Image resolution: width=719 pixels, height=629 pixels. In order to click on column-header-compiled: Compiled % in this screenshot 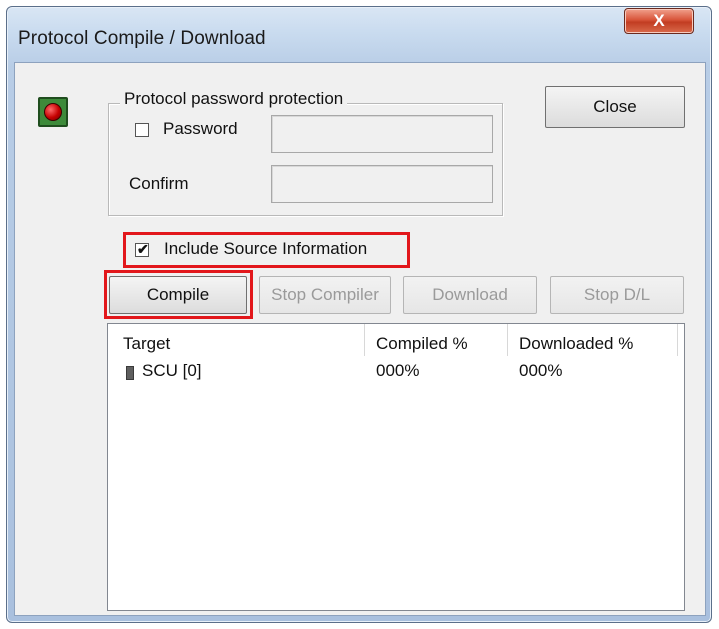, I will do `click(422, 344)`.